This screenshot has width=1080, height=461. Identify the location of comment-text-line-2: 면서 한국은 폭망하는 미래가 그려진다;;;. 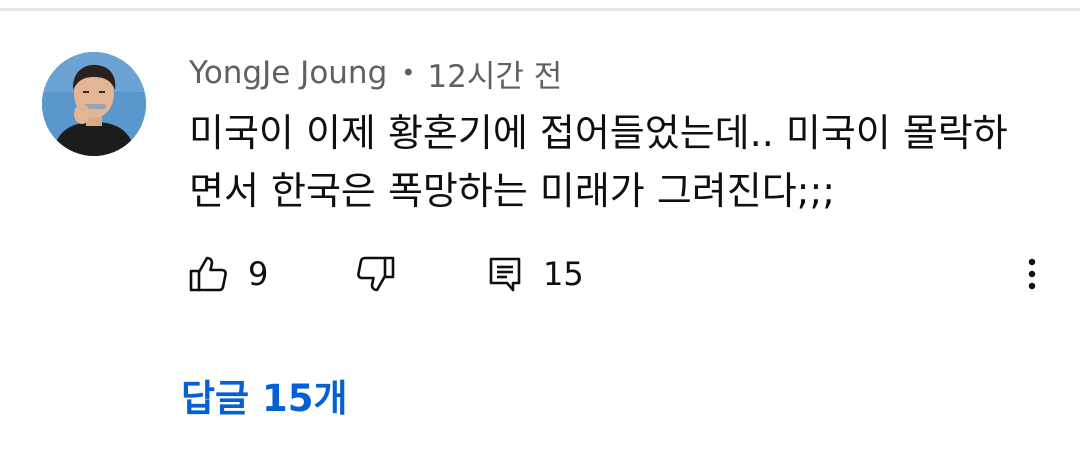
(512, 191).